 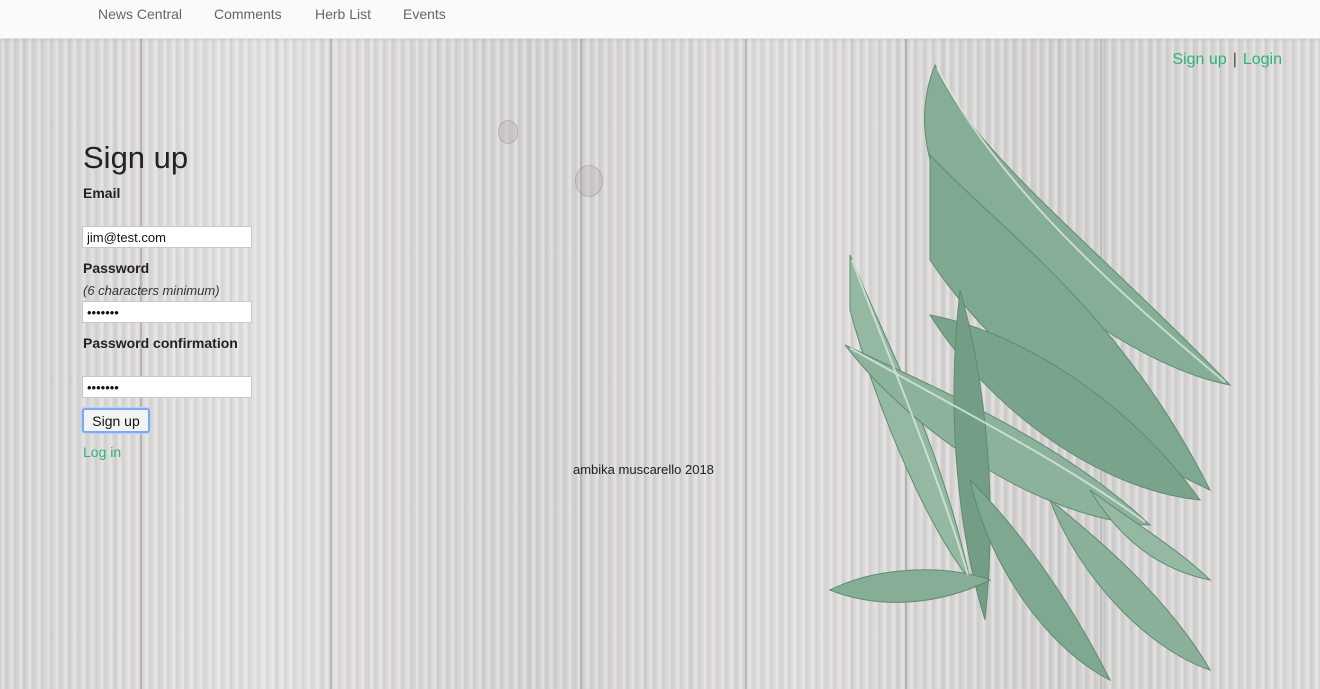 I want to click on password-confirmation-label: Password confirmation, so click(x=160, y=343).